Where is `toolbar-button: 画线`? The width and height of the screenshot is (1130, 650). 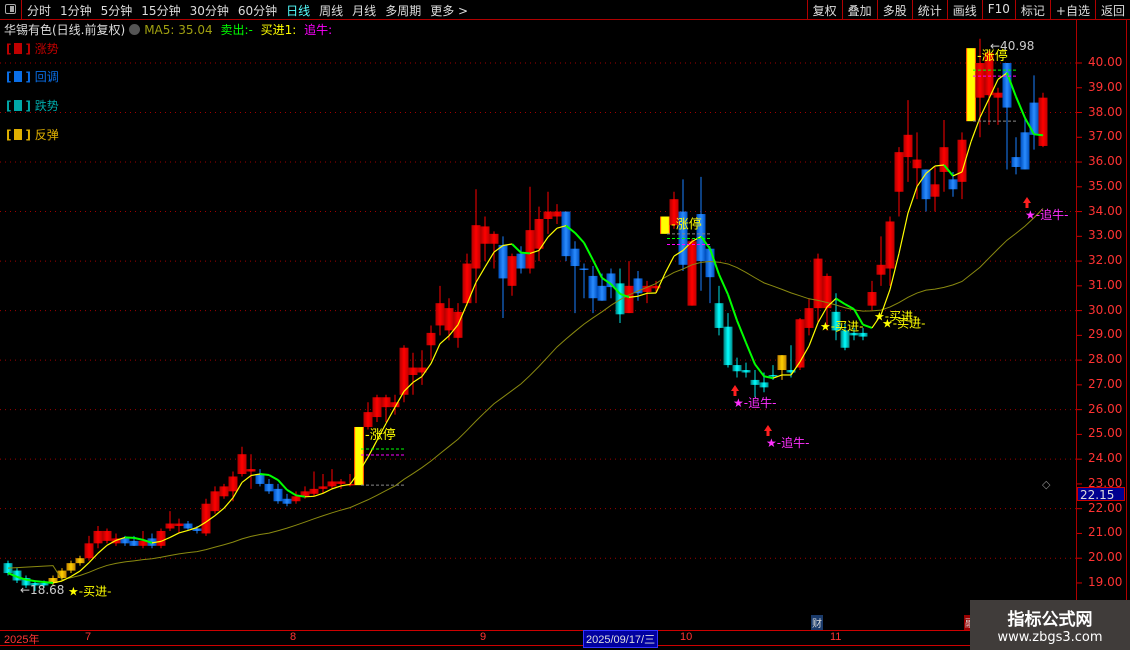
toolbar-button: 画线 is located at coordinates (964, 9).